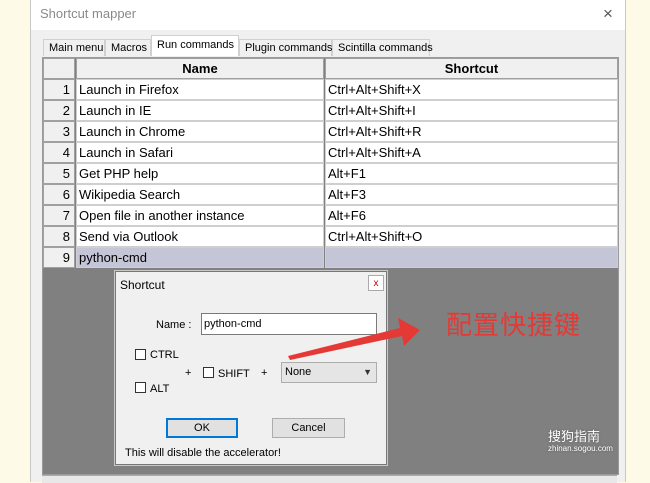  I want to click on watermark-logo: 搜狗指南, so click(574, 436).